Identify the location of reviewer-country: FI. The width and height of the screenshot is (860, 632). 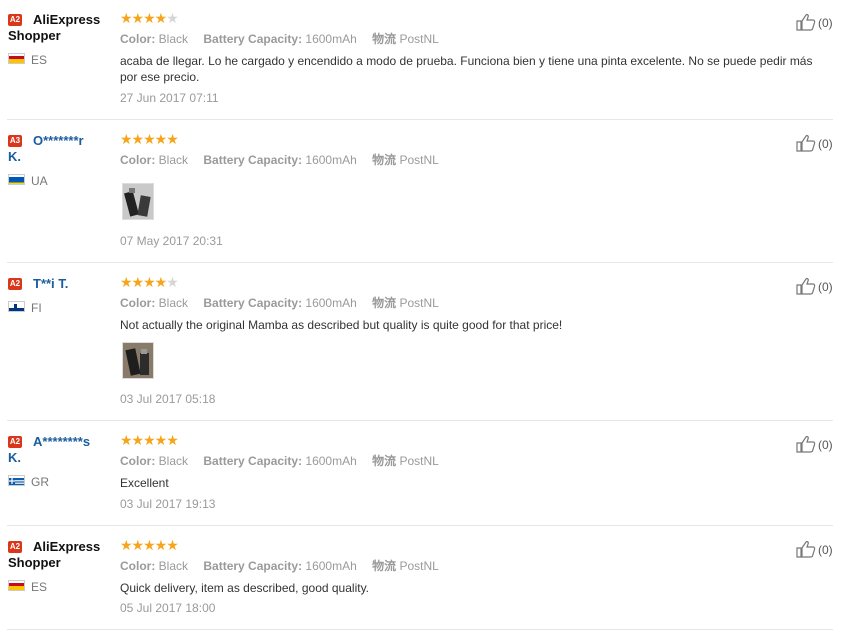
(36, 308).